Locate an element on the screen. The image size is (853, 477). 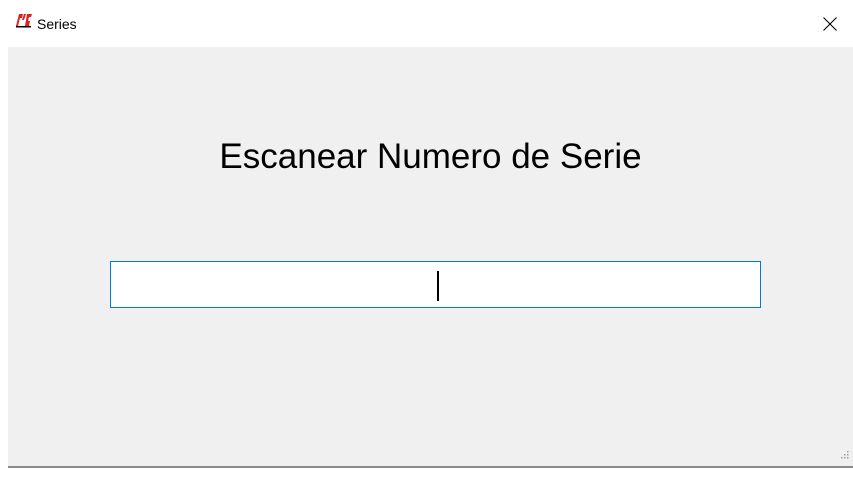
page-title: Escanear Numero de Serie is located at coordinates (430, 156).